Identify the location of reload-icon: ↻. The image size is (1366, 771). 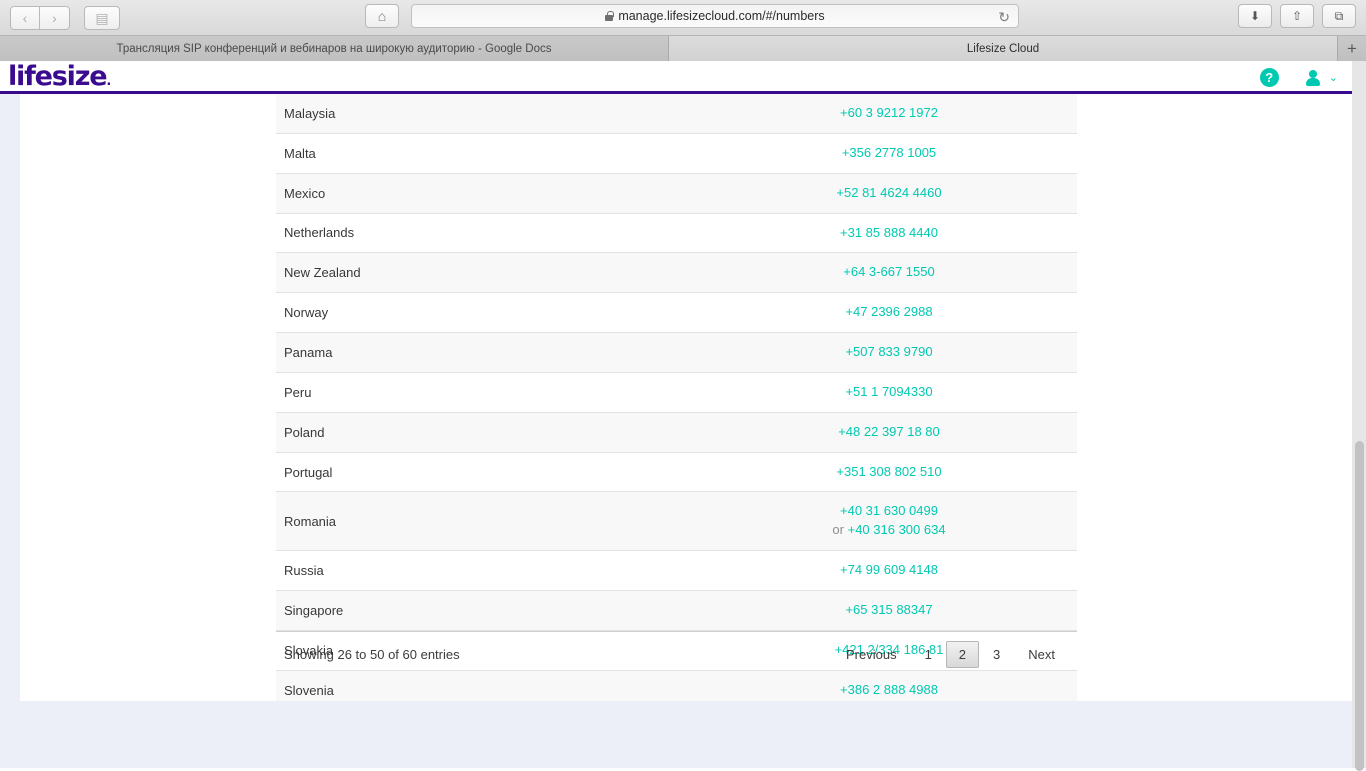
(1004, 17).